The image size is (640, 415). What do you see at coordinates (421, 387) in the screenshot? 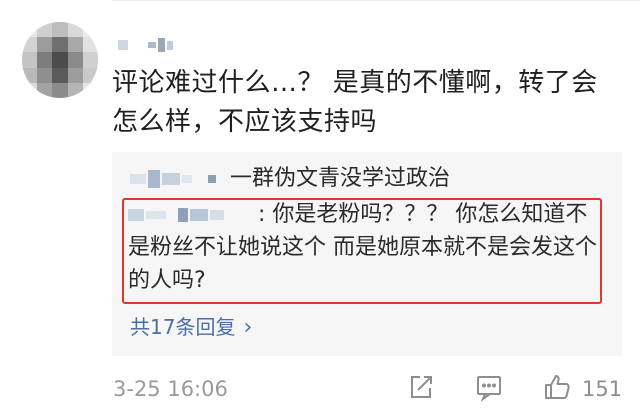
I see `share-icon` at bounding box center [421, 387].